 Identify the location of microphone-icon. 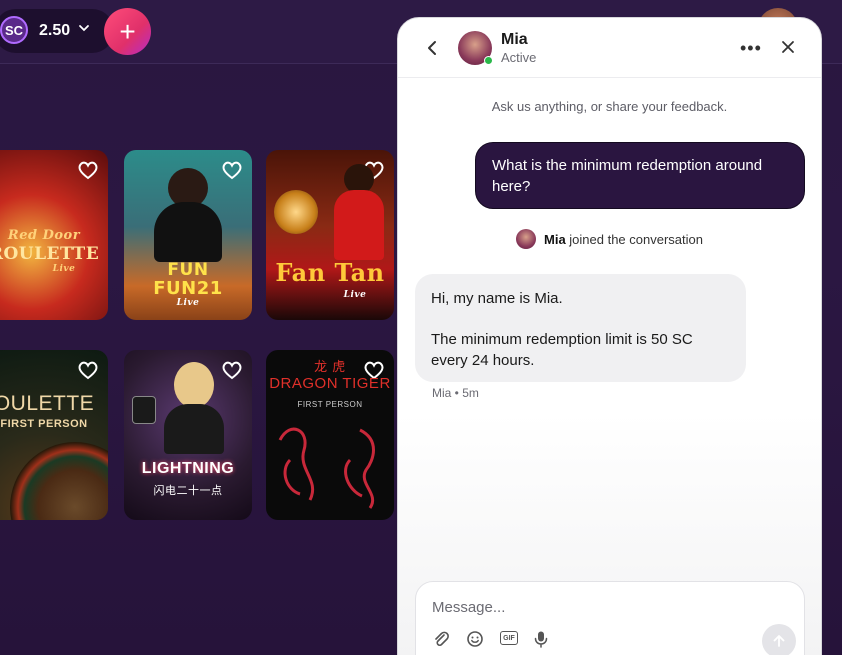
(541, 639).